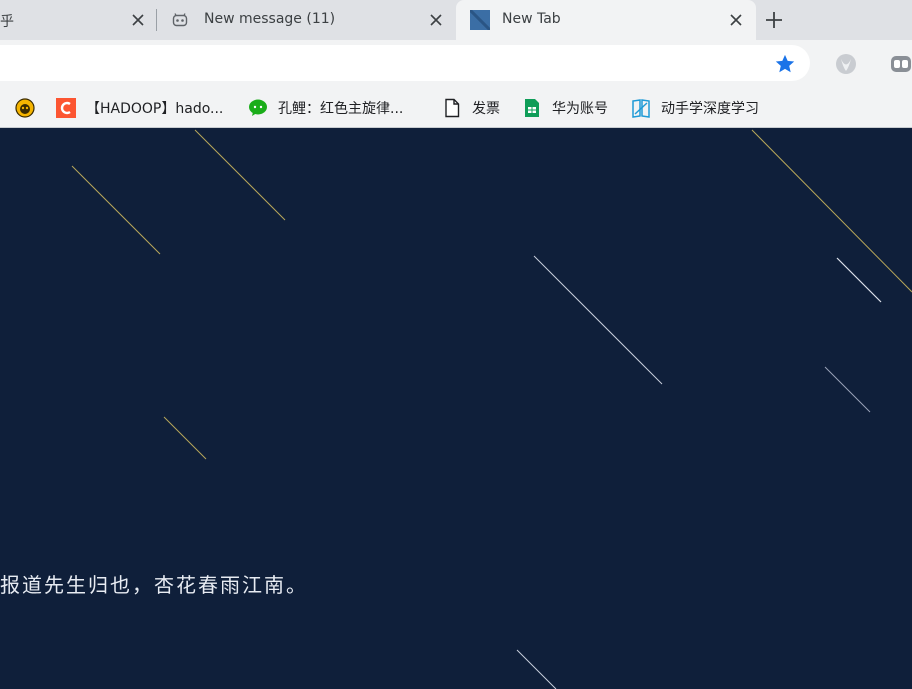 Image resolution: width=912 pixels, height=689 pixels. What do you see at coordinates (785, 64) in the screenshot?
I see `bookmark-star-icon` at bounding box center [785, 64].